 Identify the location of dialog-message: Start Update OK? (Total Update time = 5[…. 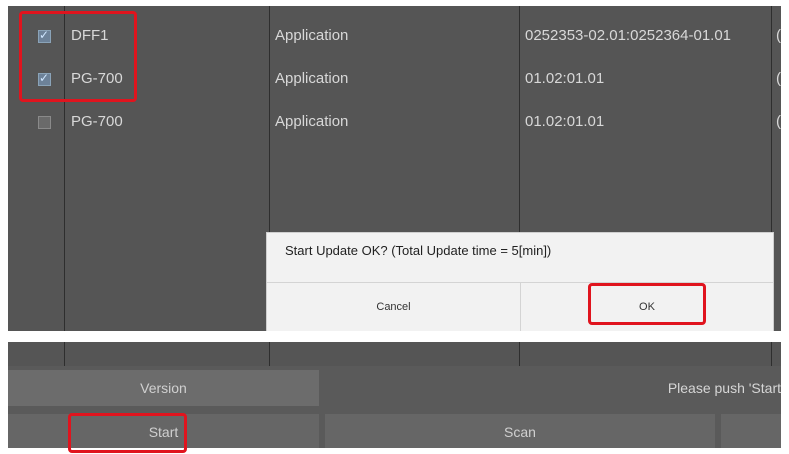
(418, 250).